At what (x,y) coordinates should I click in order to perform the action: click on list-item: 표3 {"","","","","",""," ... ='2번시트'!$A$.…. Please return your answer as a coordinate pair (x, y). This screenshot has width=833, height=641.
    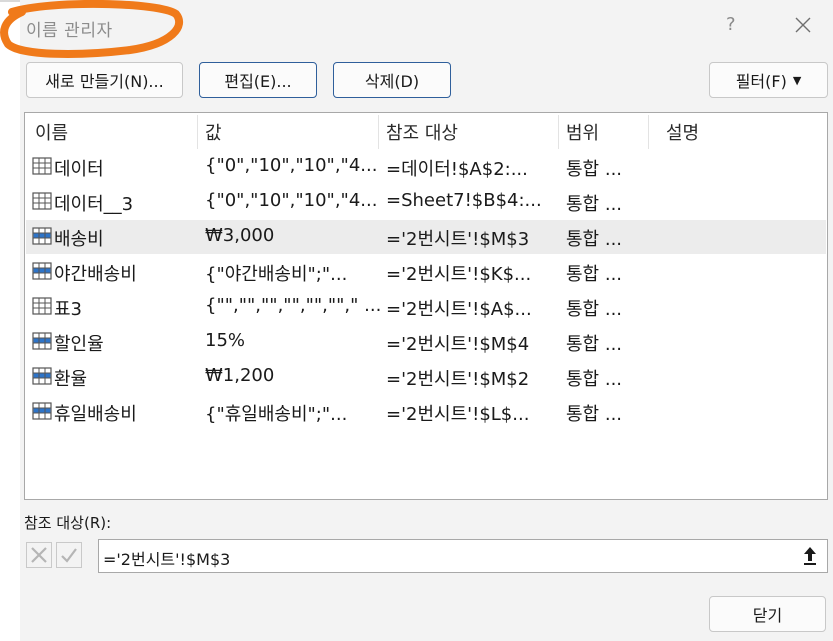
    Looking at the image, I should click on (426, 307).